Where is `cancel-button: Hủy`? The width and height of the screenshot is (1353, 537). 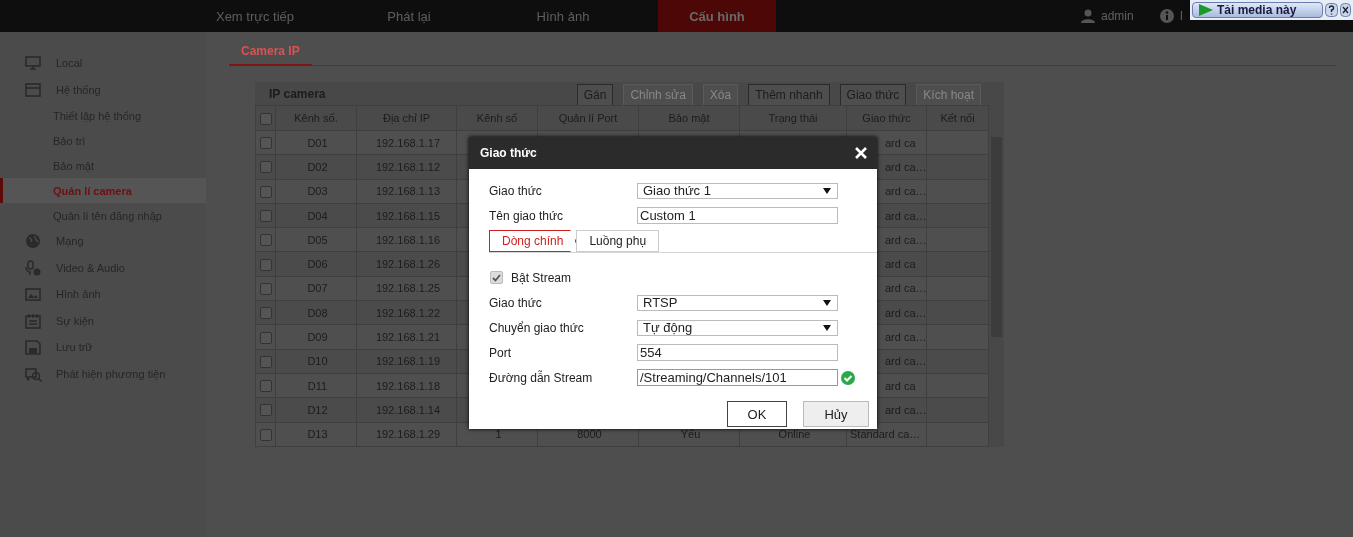 cancel-button: Hủy is located at coordinates (836, 414).